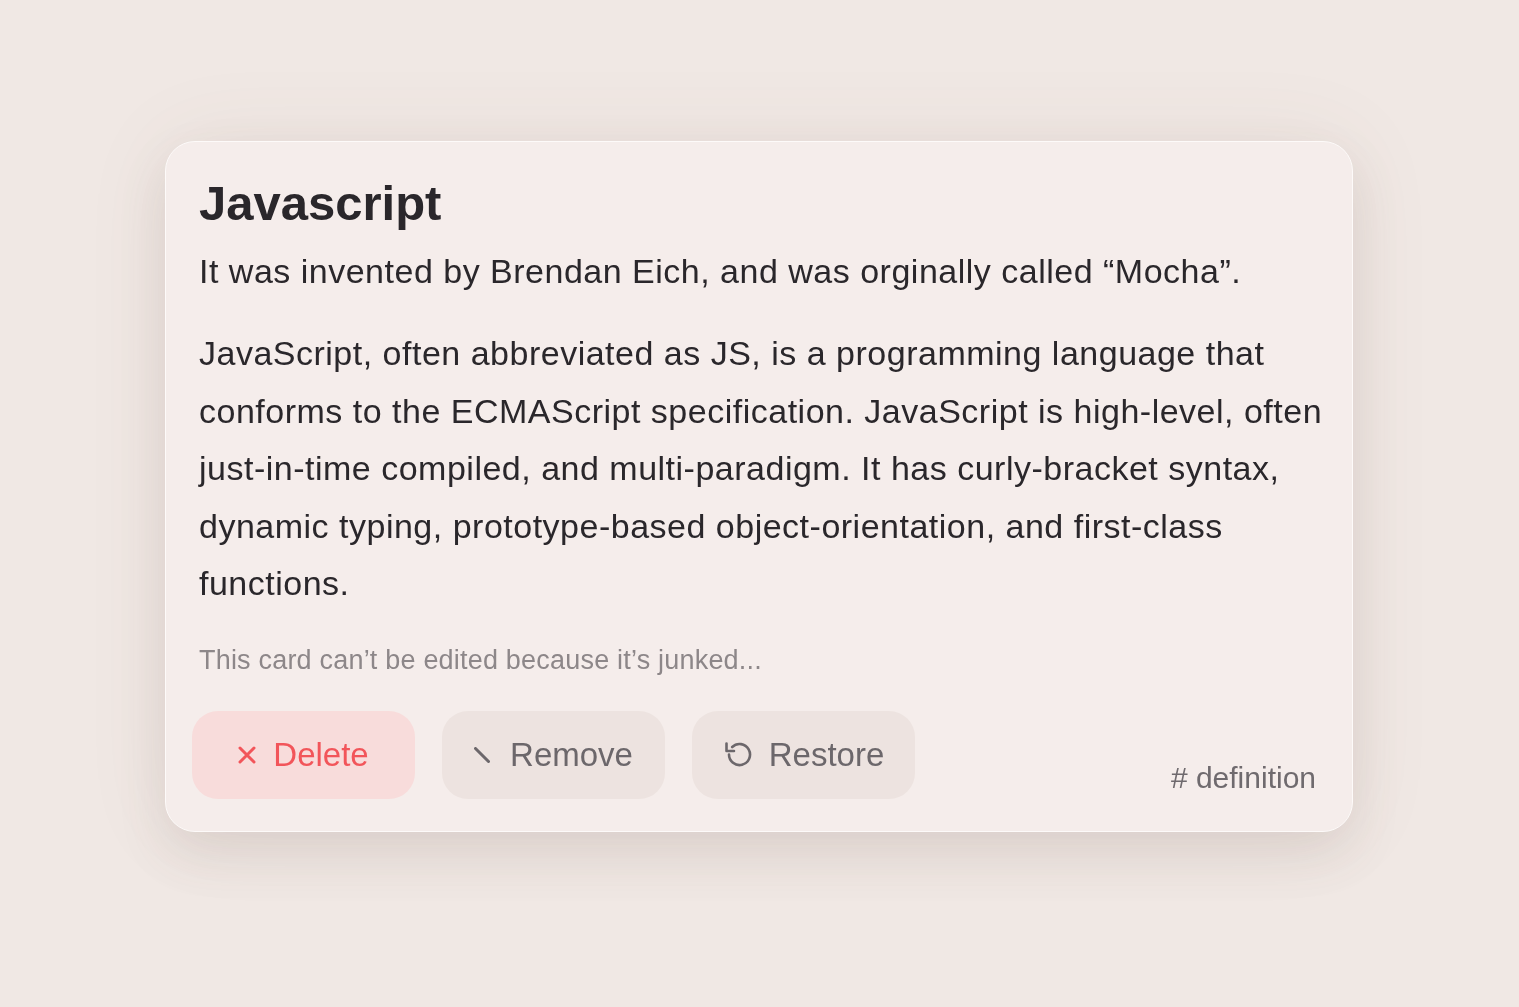 Image resolution: width=1519 pixels, height=1007 pixels. I want to click on restore-button: Restore, so click(803, 754).